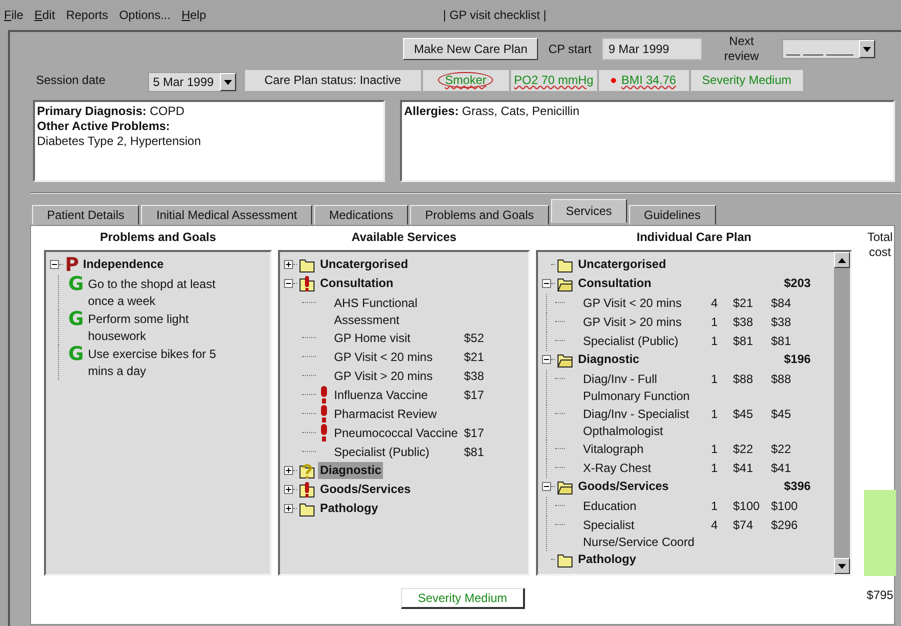 The image size is (901, 626). What do you see at coordinates (679, 283) in the screenshot?
I see `care-plan-category: Consultation` at bounding box center [679, 283].